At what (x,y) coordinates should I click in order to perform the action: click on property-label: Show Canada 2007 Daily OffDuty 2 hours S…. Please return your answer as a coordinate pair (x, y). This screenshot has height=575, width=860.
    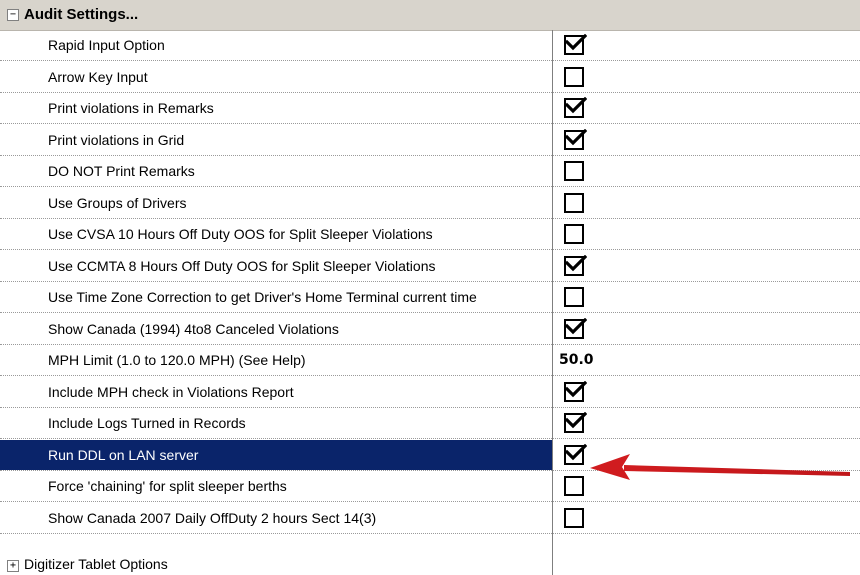
    Looking at the image, I should click on (276, 518).